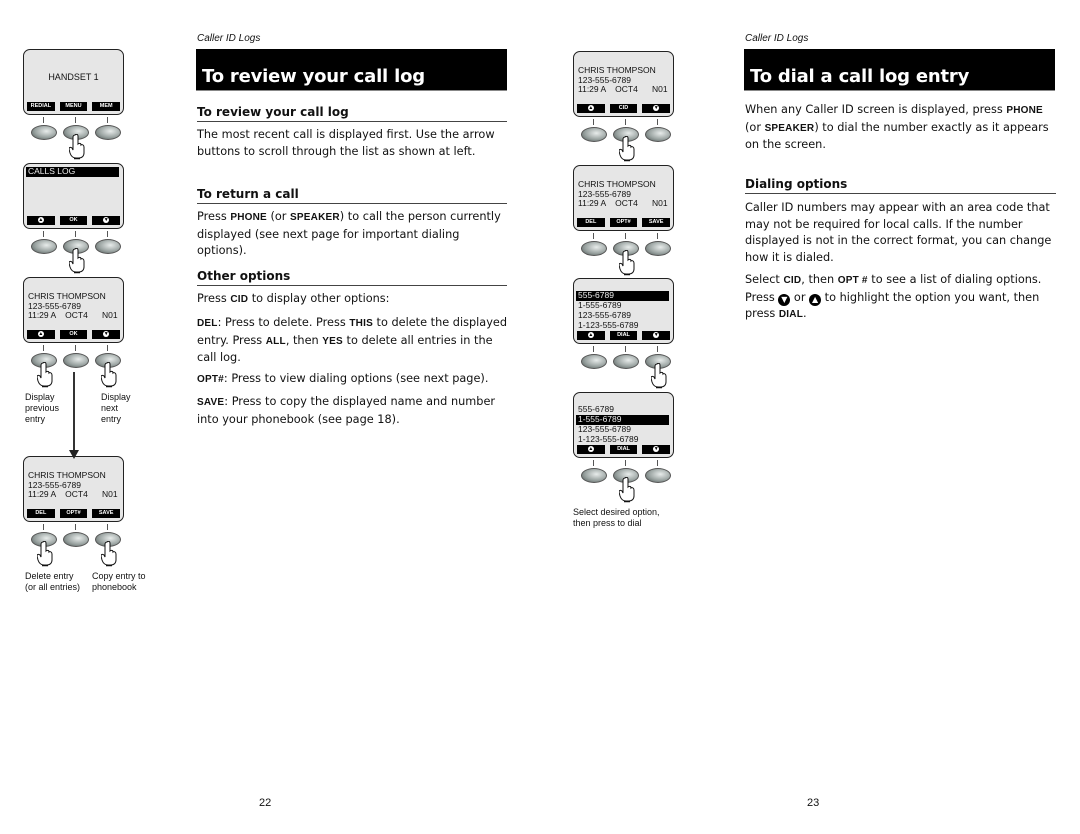 This screenshot has height=834, width=1080. I want to click on key-opt: OPT #, so click(852, 280).